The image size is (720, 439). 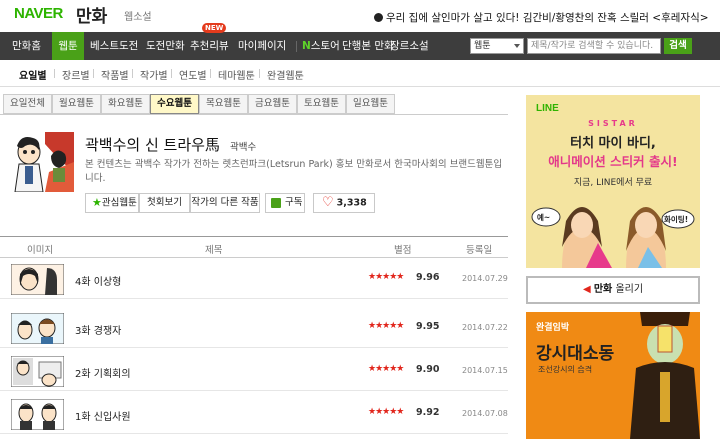 What do you see at coordinates (103, 415) in the screenshot?
I see `episode-title: 1화 신입사원` at bounding box center [103, 415].